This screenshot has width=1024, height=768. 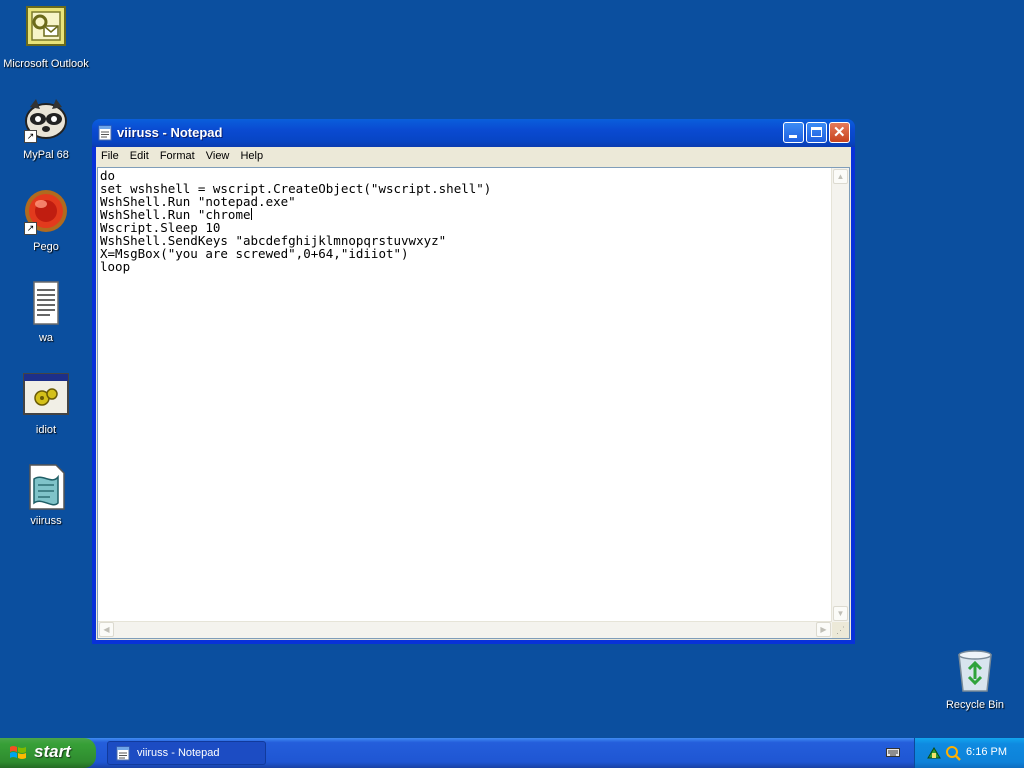 What do you see at coordinates (18, 752) in the screenshot?
I see `windows-logo-icon` at bounding box center [18, 752].